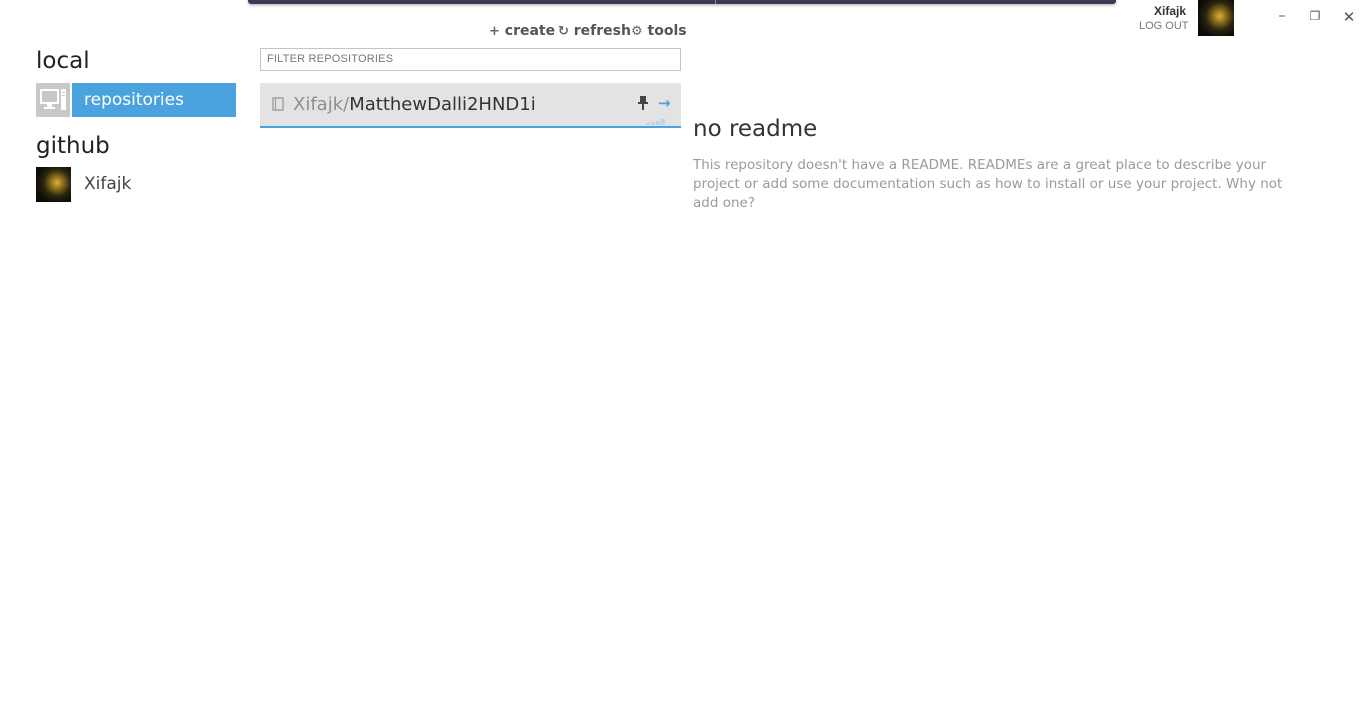 The height and width of the screenshot is (718, 1365). Describe the element at coordinates (1349, 17) in the screenshot. I see `close-button: ✕` at that location.